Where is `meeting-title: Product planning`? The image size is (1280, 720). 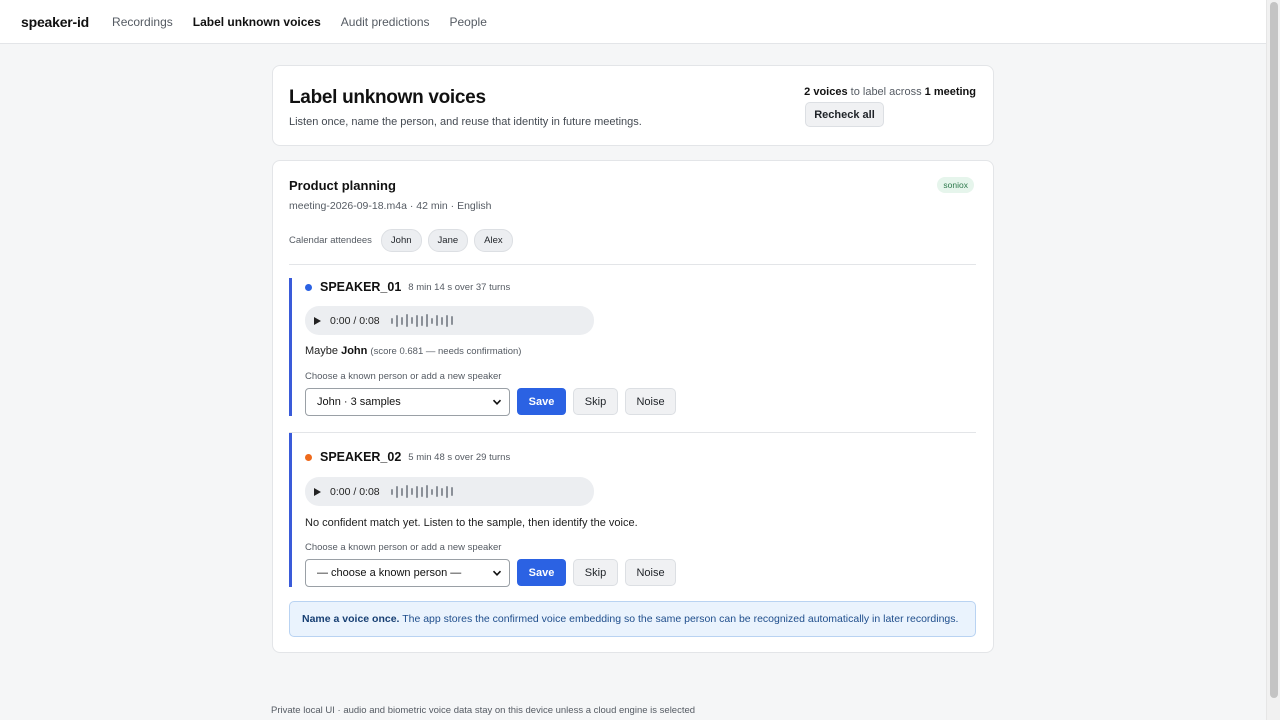 meeting-title: Product planning is located at coordinates (342, 185).